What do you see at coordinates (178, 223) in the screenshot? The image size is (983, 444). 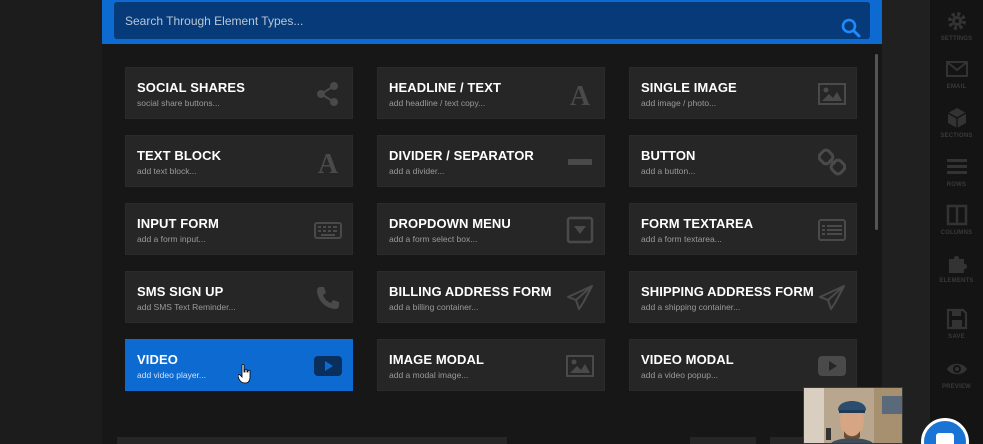 I see `element-title: INPUT FORM` at bounding box center [178, 223].